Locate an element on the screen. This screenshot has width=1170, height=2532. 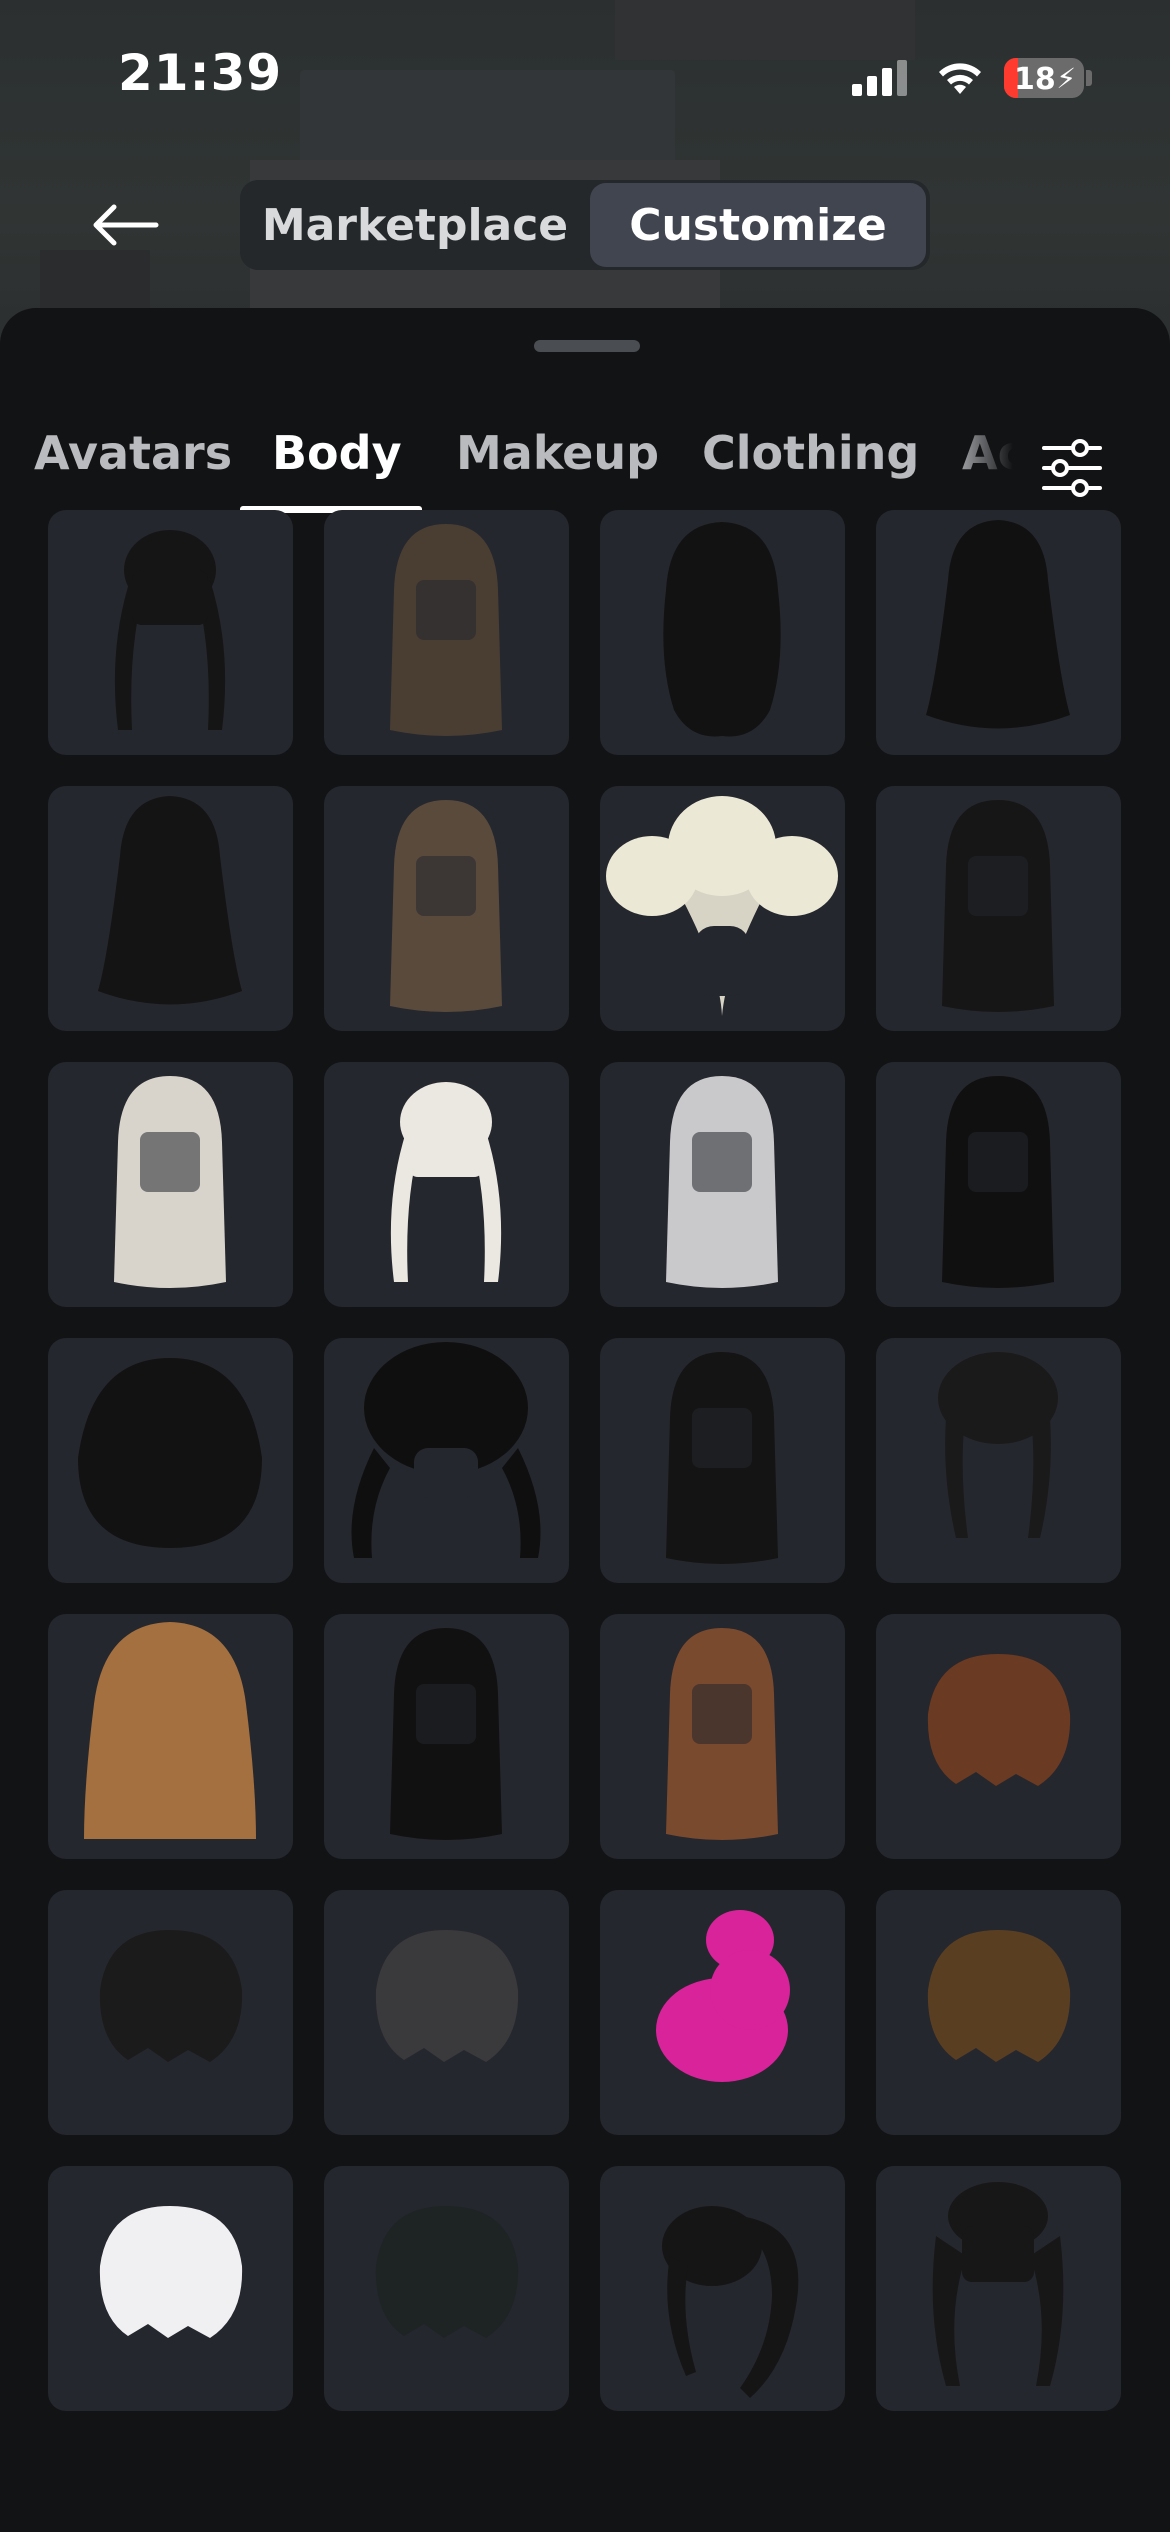
tab-avatars: Avatars is located at coordinates (133, 453).